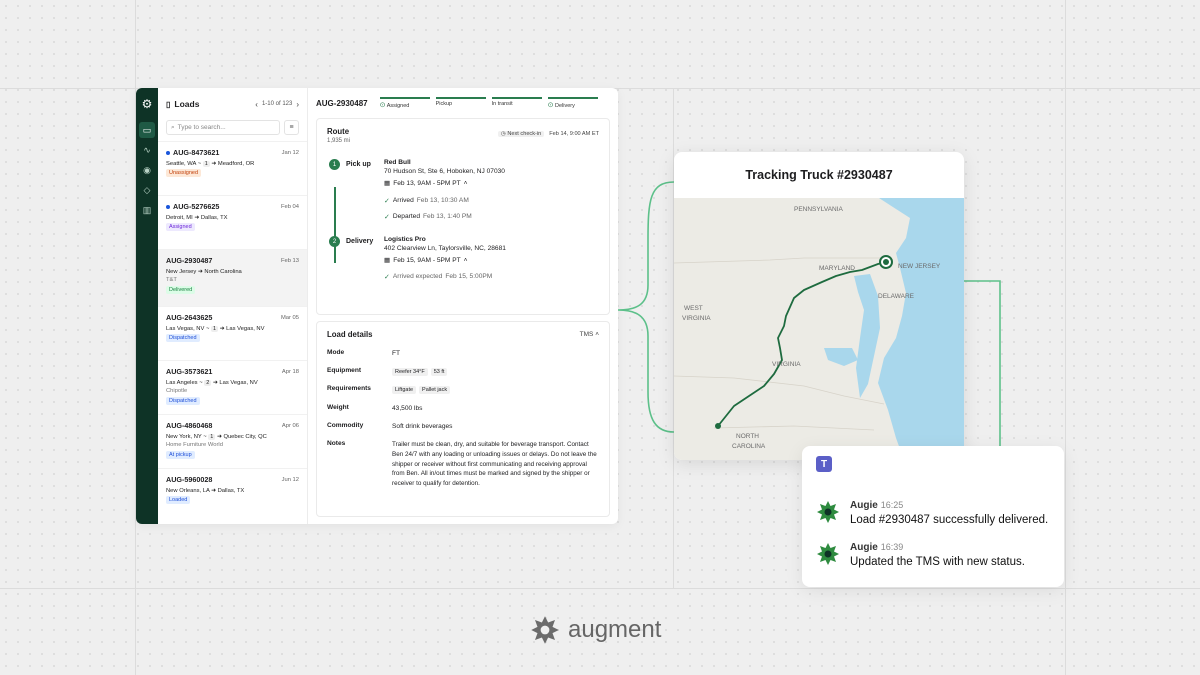 This screenshot has width=1200, height=675. I want to click on map-label-pennsylvania: PENNSYLVANIA, so click(819, 209).